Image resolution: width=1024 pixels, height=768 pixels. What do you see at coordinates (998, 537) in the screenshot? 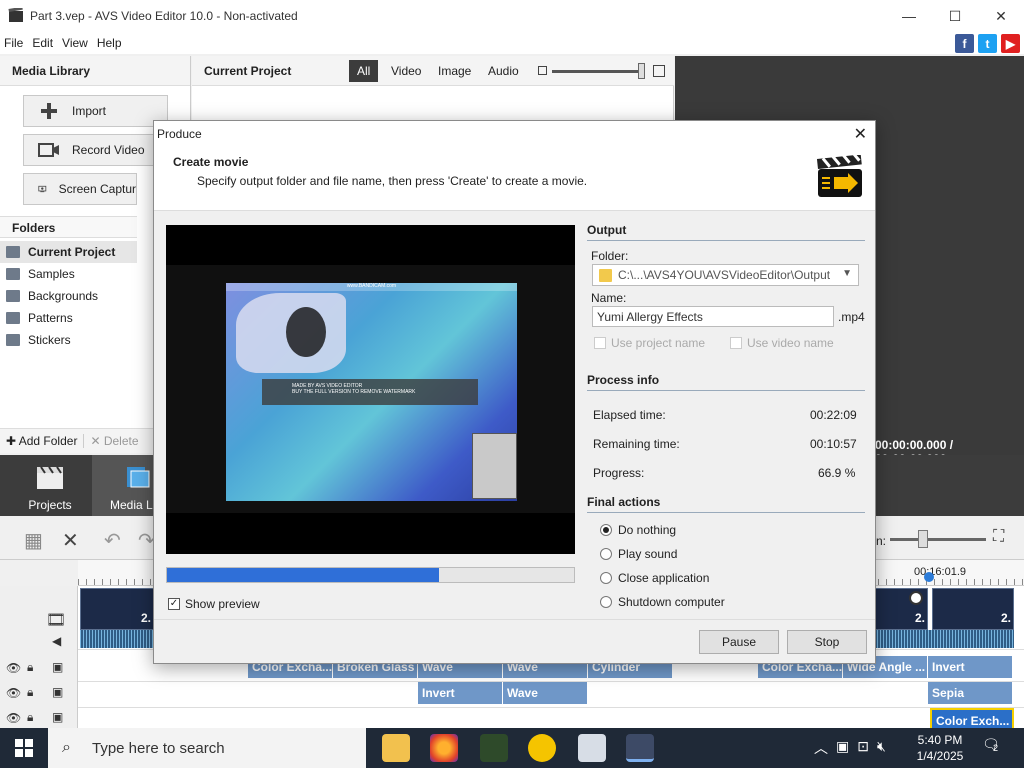
I see `fit-icon: ⛶` at bounding box center [998, 537].